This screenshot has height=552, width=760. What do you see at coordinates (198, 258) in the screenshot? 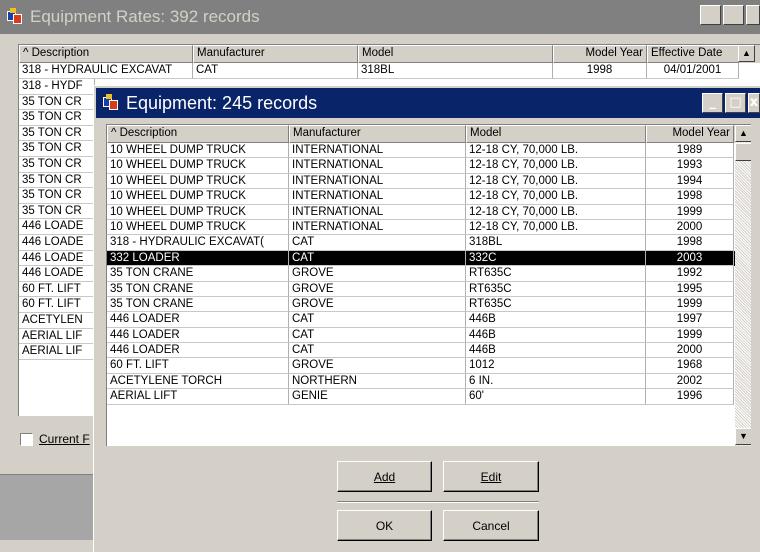
I see `cell-description: 332 LOADER` at bounding box center [198, 258].